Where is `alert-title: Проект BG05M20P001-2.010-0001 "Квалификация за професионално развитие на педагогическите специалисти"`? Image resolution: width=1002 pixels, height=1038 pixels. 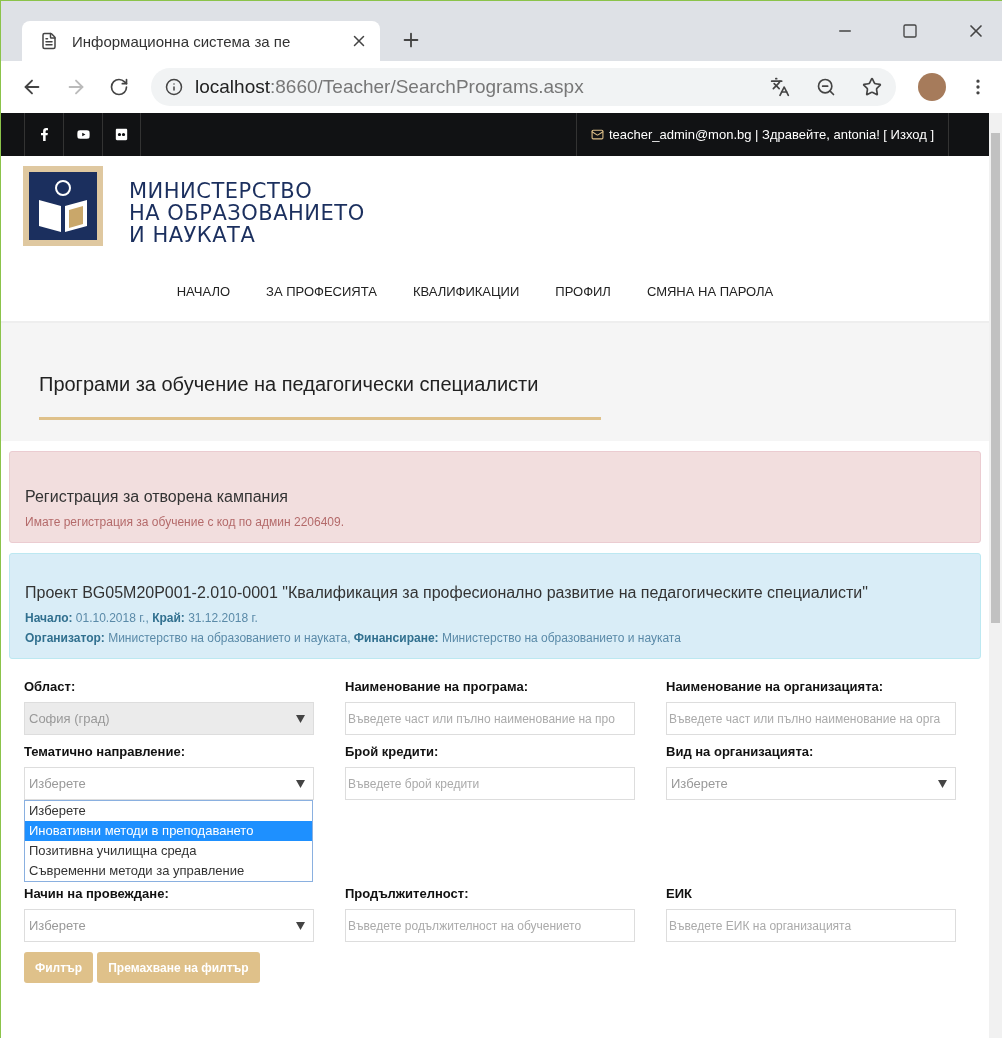
alert-title: Проект BG05M20P001-2.010-0001 "Квалификация за професионално развитие на педагогическите специалисти" is located at coordinates (447, 593).